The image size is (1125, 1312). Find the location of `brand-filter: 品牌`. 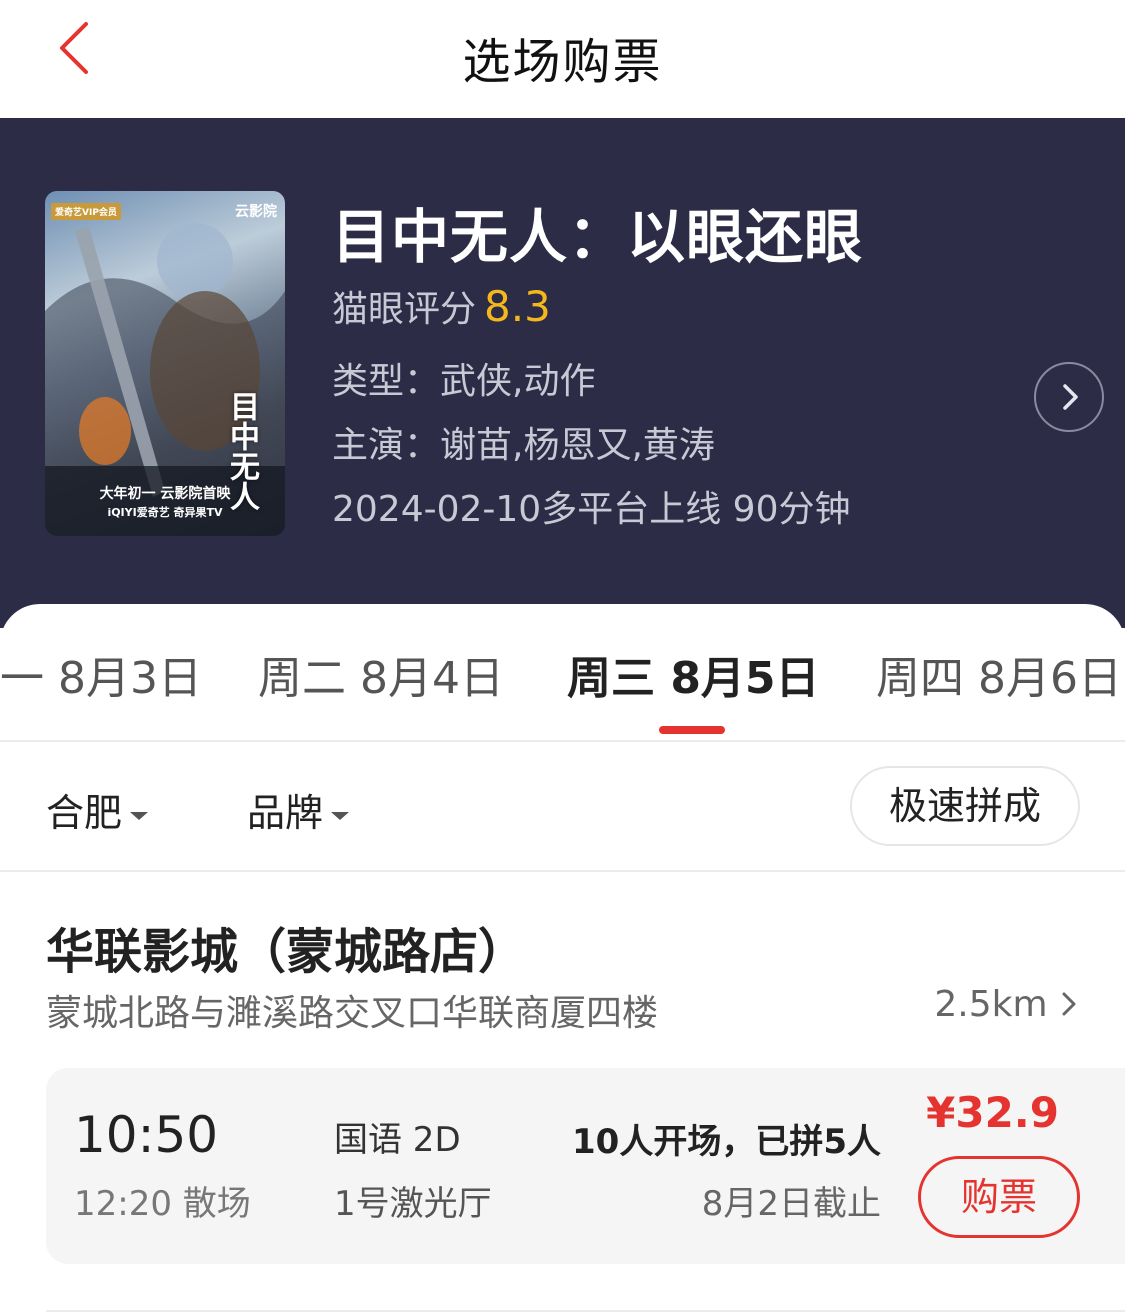

brand-filter: 品牌 is located at coordinates (298, 809).